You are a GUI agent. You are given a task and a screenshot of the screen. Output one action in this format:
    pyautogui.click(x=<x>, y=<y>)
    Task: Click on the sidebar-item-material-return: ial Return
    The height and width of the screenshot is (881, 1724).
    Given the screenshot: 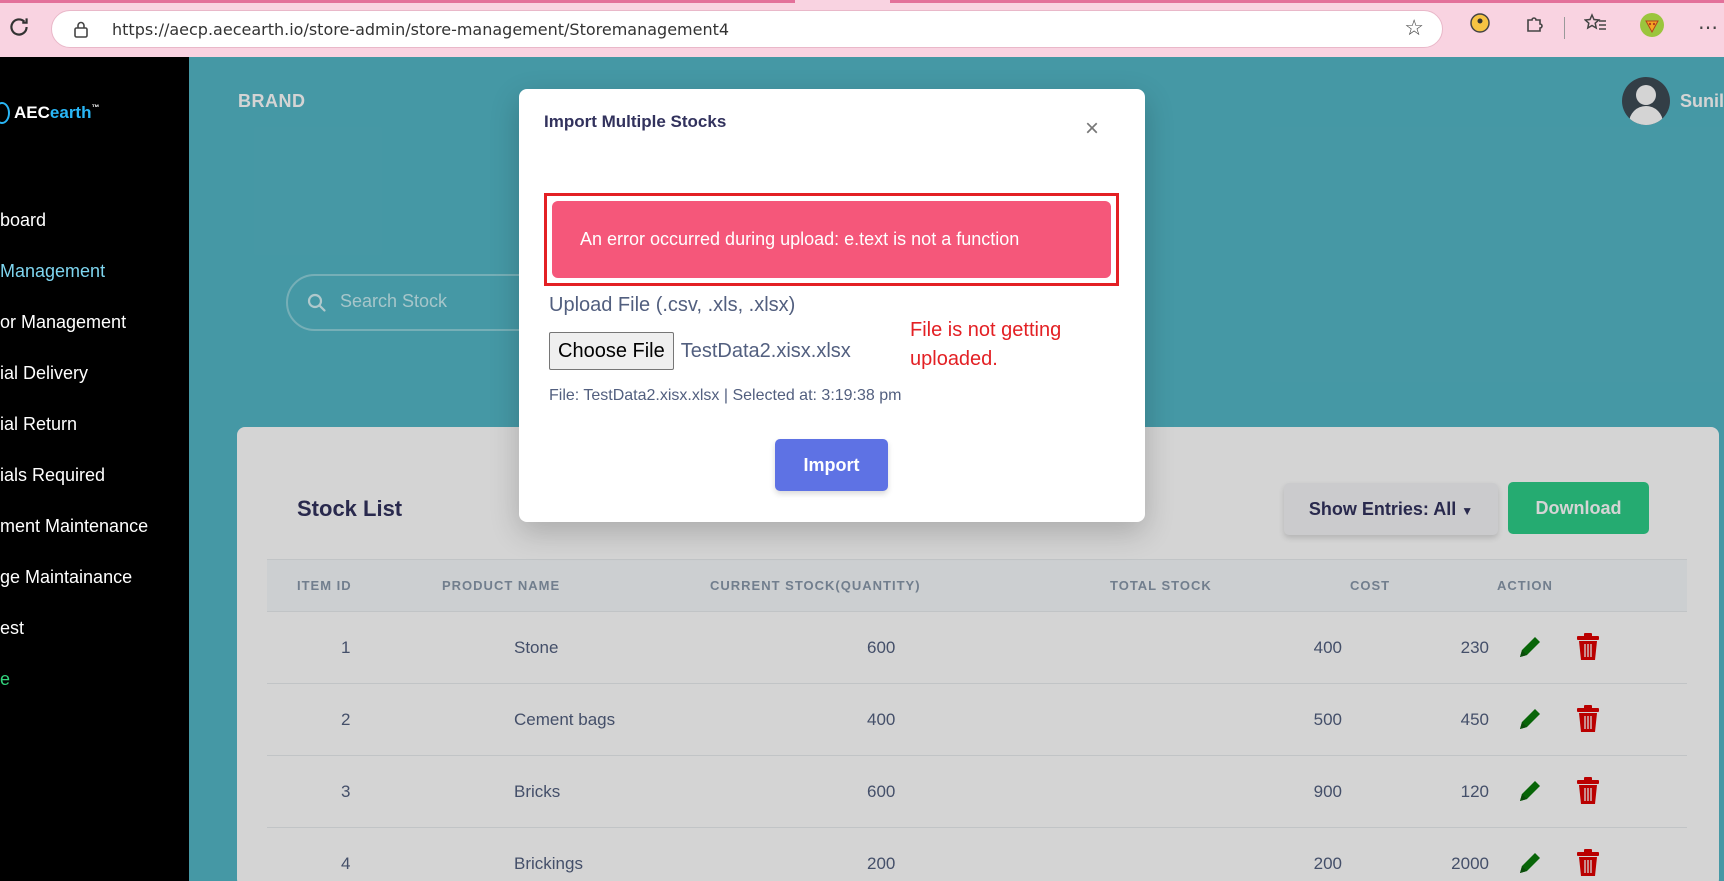 What is the action you would take?
    pyautogui.click(x=38, y=424)
    